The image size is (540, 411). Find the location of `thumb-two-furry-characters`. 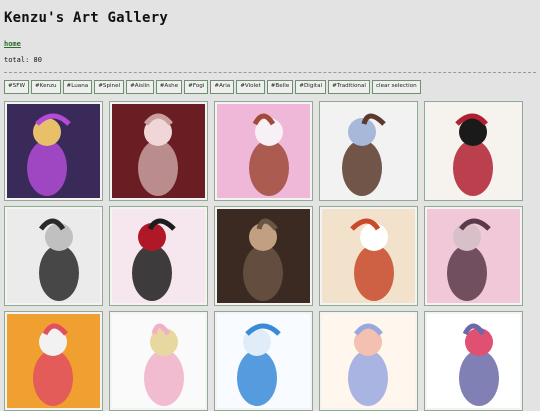

thumb-two-furry-characters is located at coordinates (263, 150).